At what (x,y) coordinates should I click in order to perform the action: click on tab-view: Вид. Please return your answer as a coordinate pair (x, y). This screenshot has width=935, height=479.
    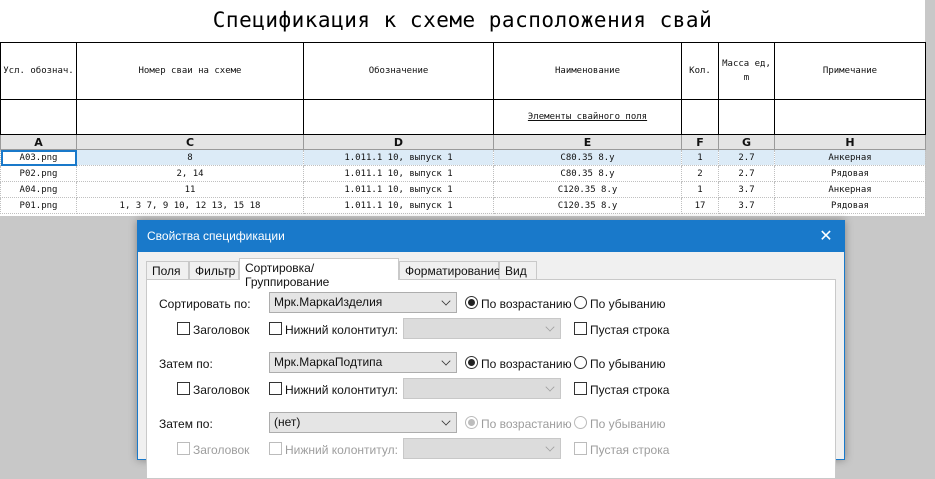
    Looking at the image, I should click on (518, 270).